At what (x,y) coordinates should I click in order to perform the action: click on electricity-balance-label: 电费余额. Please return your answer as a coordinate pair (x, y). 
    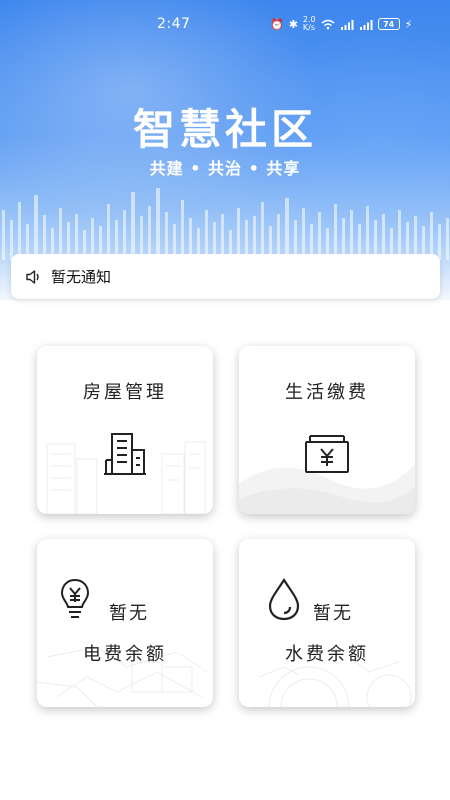
    Looking at the image, I should click on (125, 654).